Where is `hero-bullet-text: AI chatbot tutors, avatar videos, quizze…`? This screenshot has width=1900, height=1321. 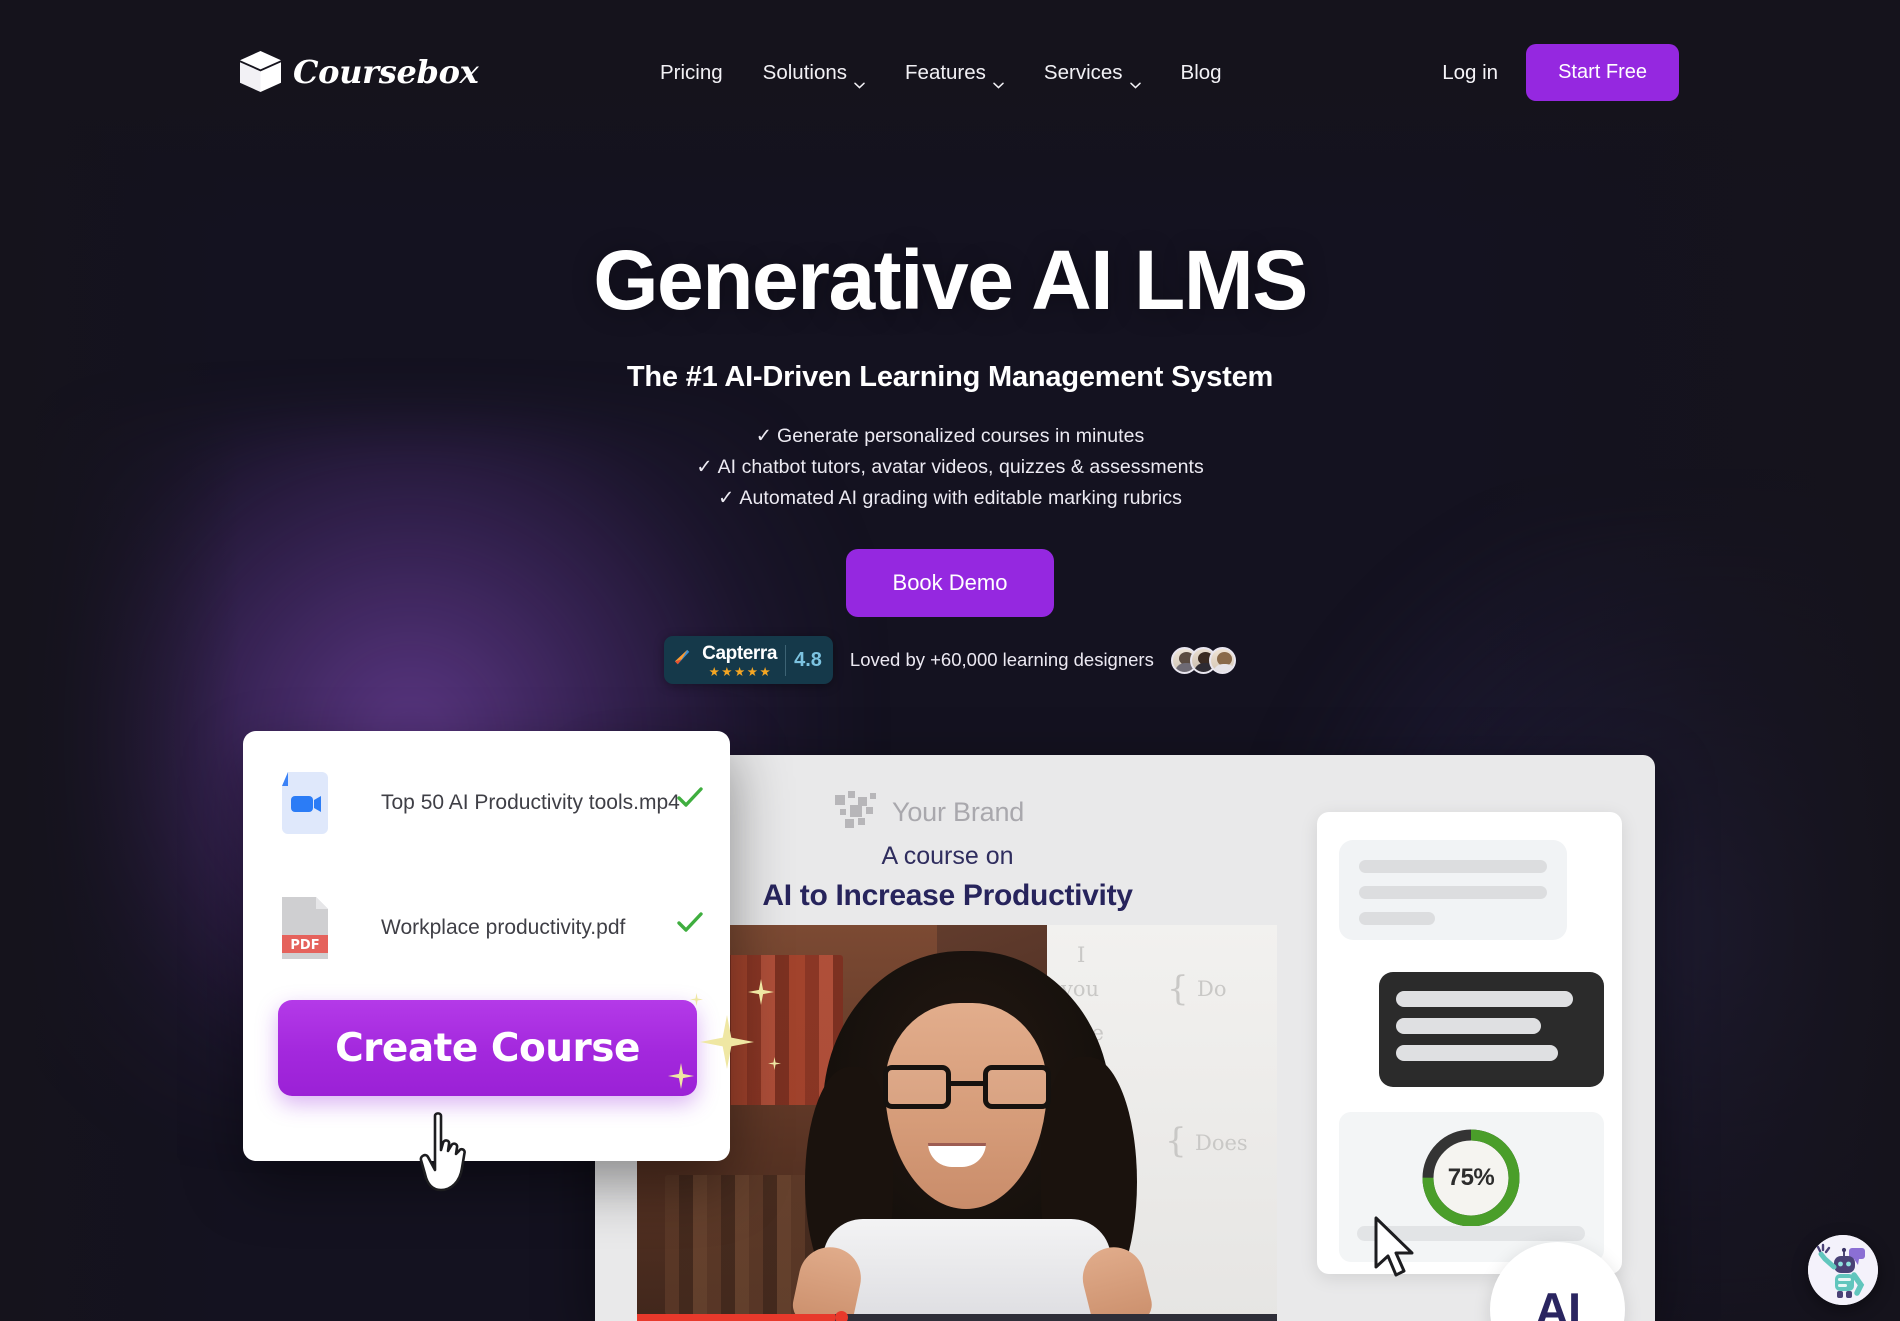 hero-bullet-text: AI chatbot tutors, avatar videos, quizze… is located at coordinates (960, 467).